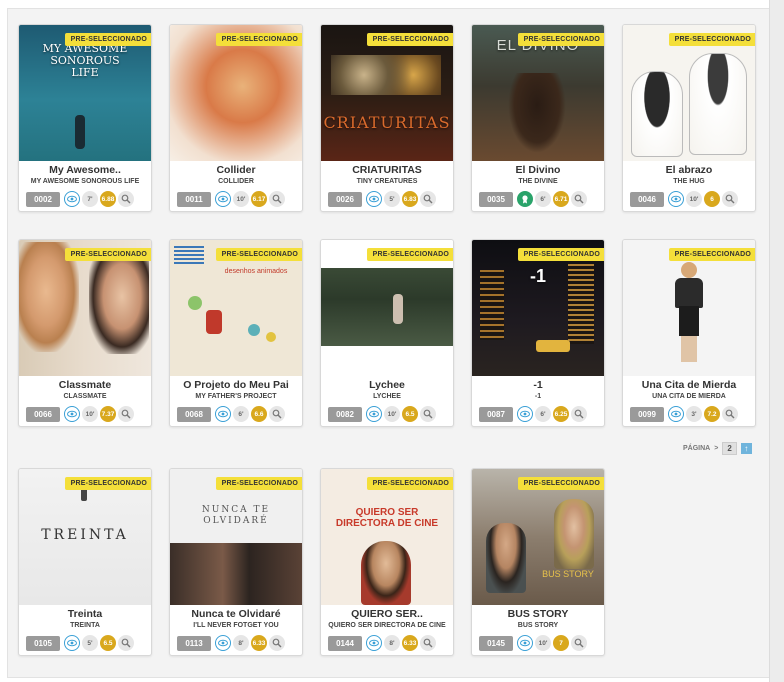 This screenshot has width=784, height=682. I want to click on film-title: BUS STORY, so click(538, 614).